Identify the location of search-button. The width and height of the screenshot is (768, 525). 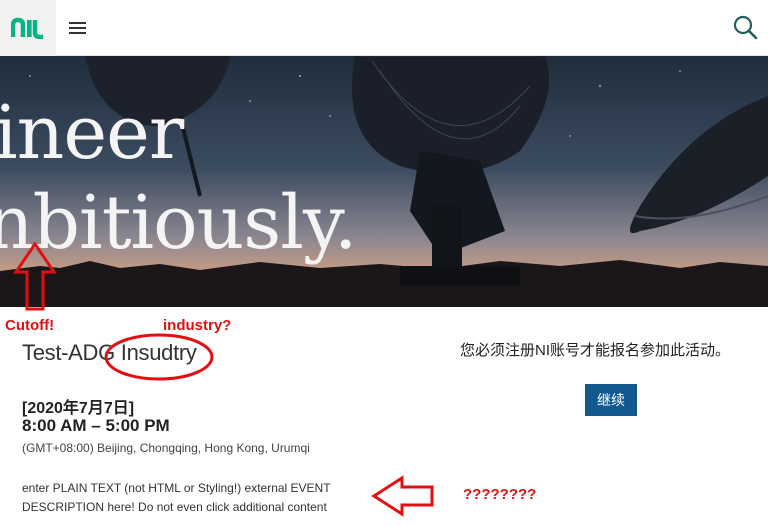
(745, 27).